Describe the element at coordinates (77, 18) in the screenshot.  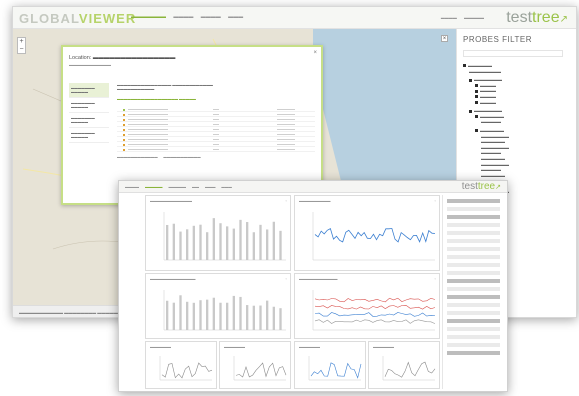
I see `app-logo: GLOBALVIEWER` at that location.